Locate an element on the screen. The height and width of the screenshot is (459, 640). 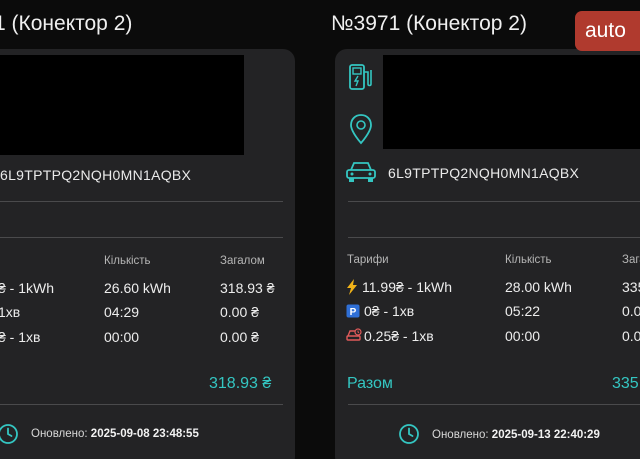
quantity-cell: 28.00 kWh is located at coordinates (538, 287).